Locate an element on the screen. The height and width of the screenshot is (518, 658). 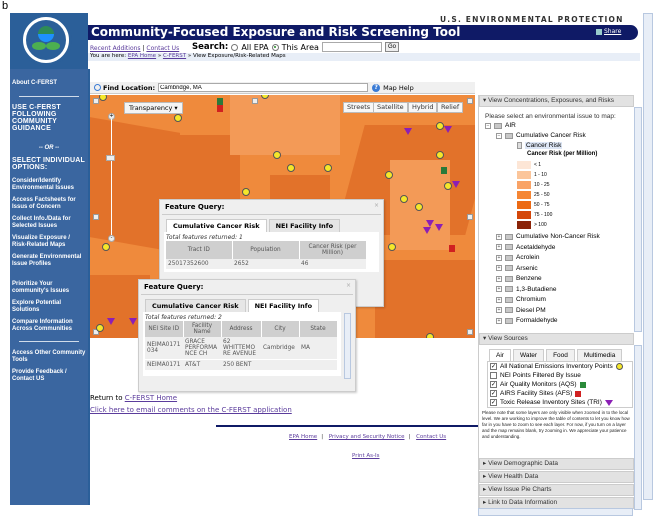
breadcrumb-cferst: C-FERST is located at coordinates (174, 56).